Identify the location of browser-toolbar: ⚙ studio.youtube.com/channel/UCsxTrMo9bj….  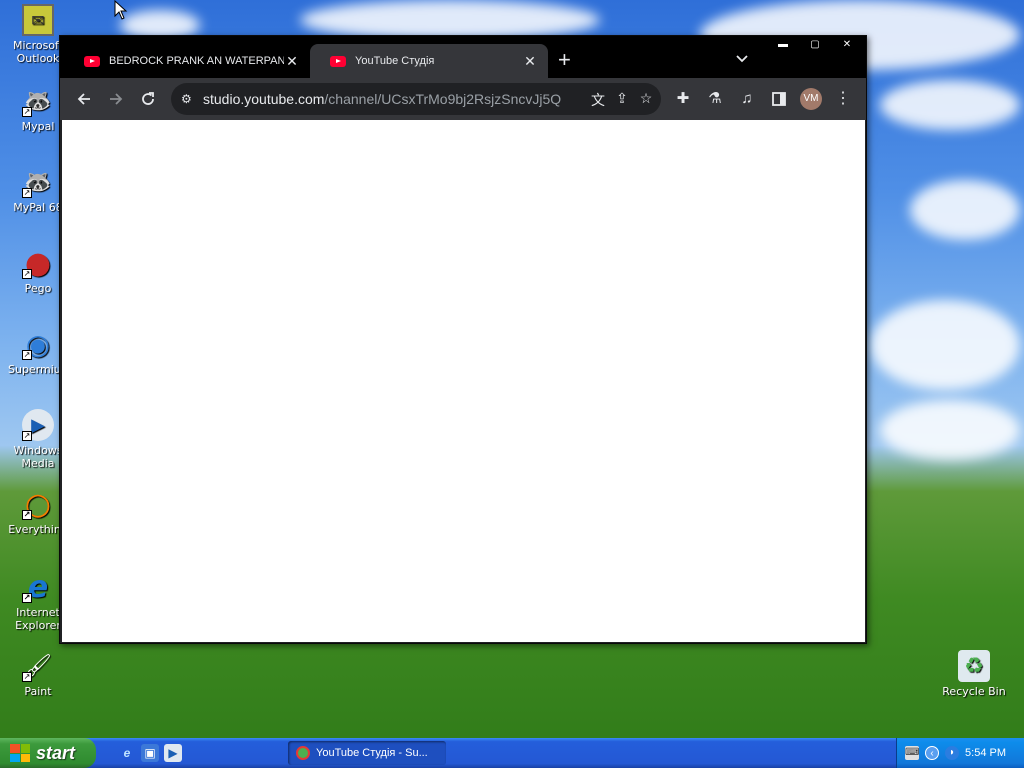
(463, 99).